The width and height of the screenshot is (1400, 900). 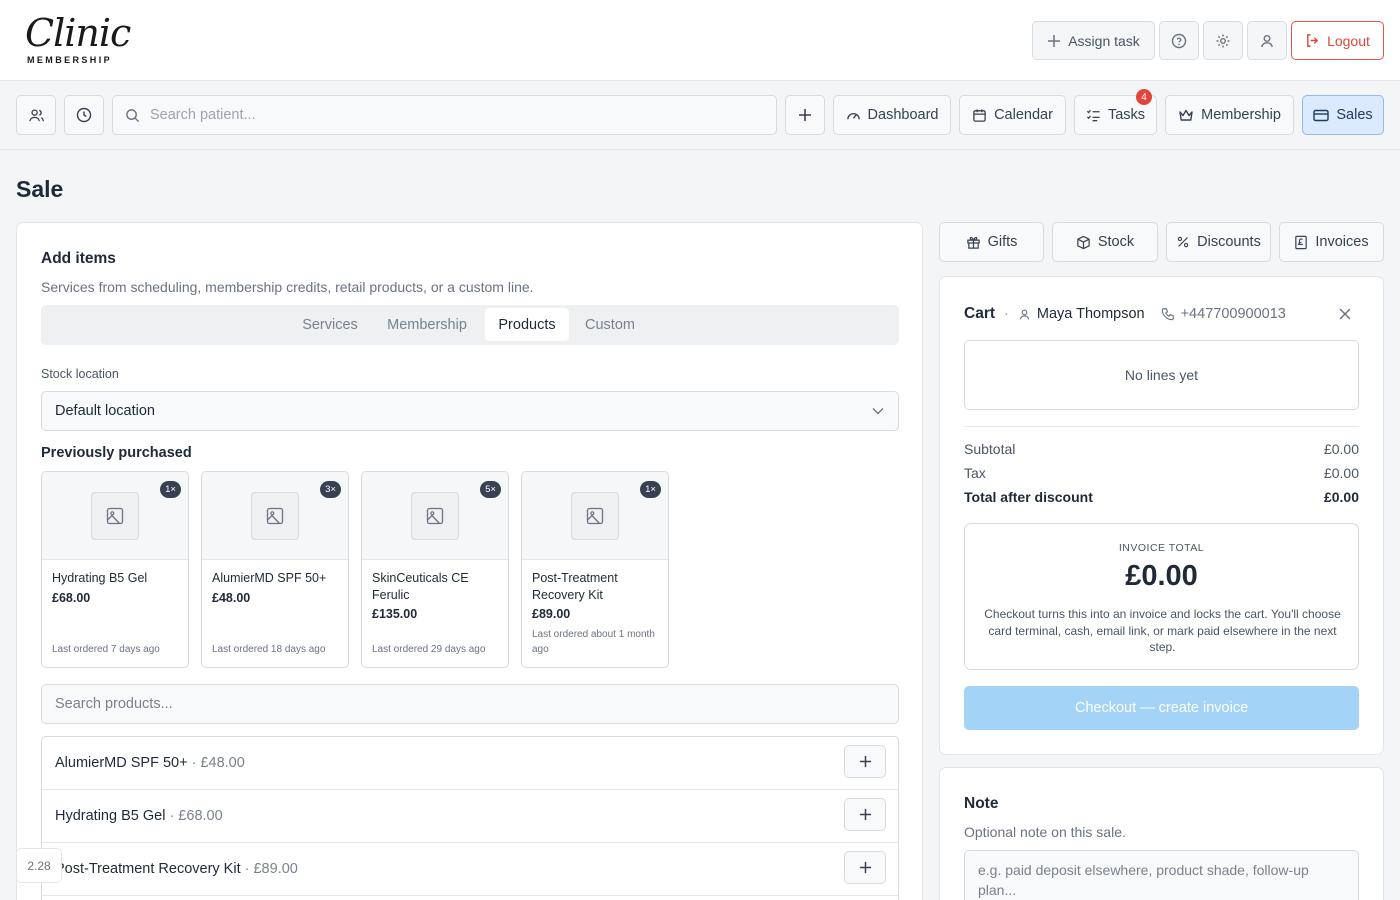 What do you see at coordinates (1301, 242) in the screenshot?
I see `invoice-icon` at bounding box center [1301, 242].